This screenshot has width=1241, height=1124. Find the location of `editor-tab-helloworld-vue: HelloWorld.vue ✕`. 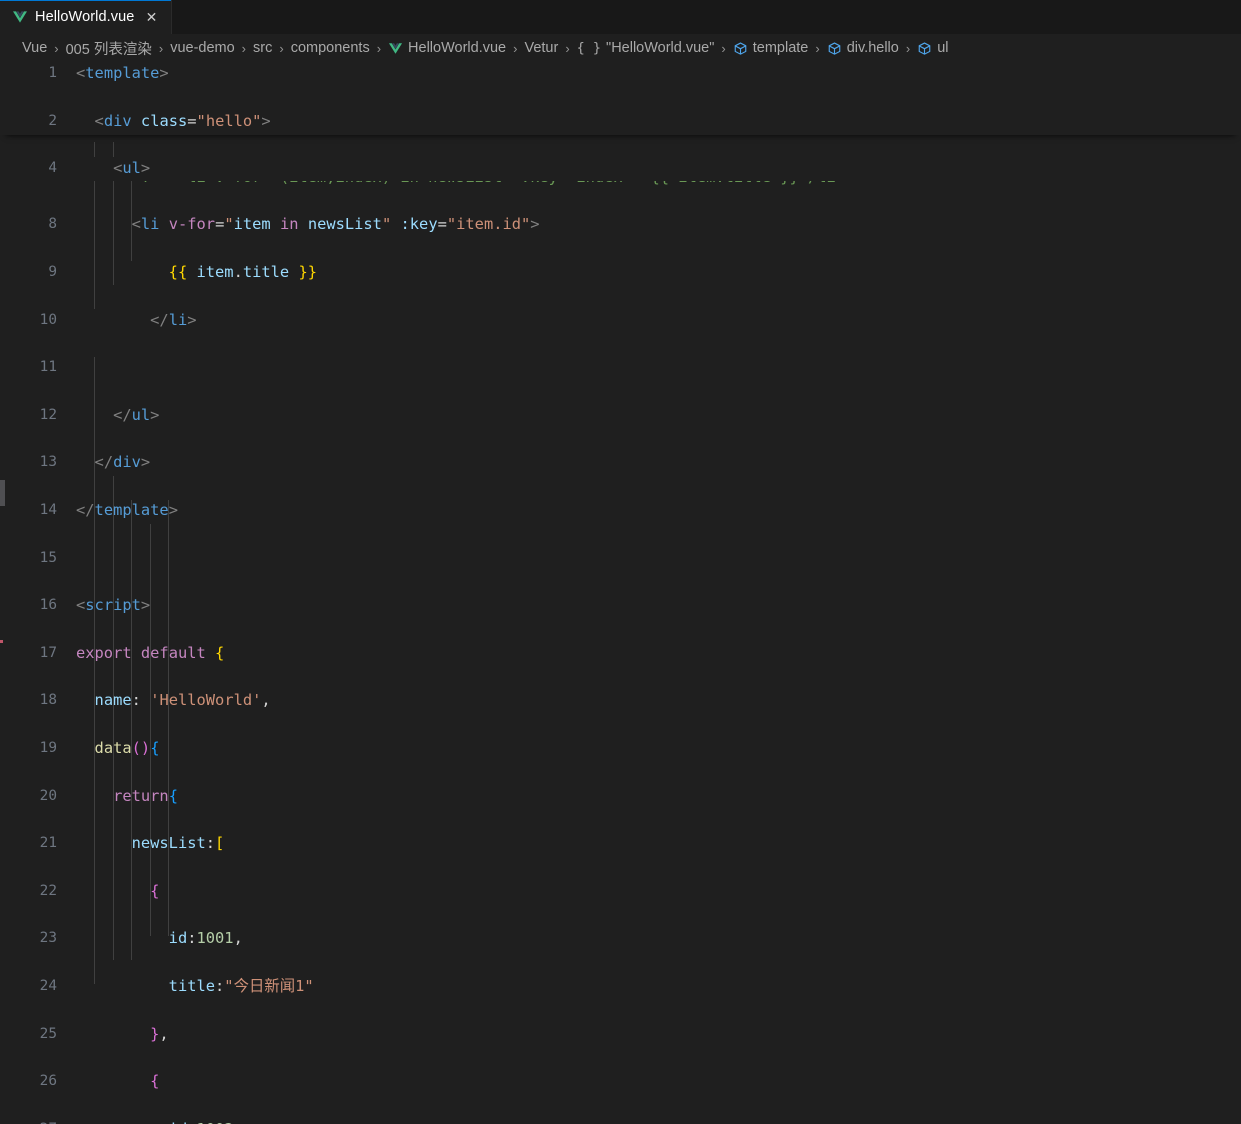

editor-tab-helloworld-vue: HelloWorld.vue ✕ is located at coordinates (86, 17).